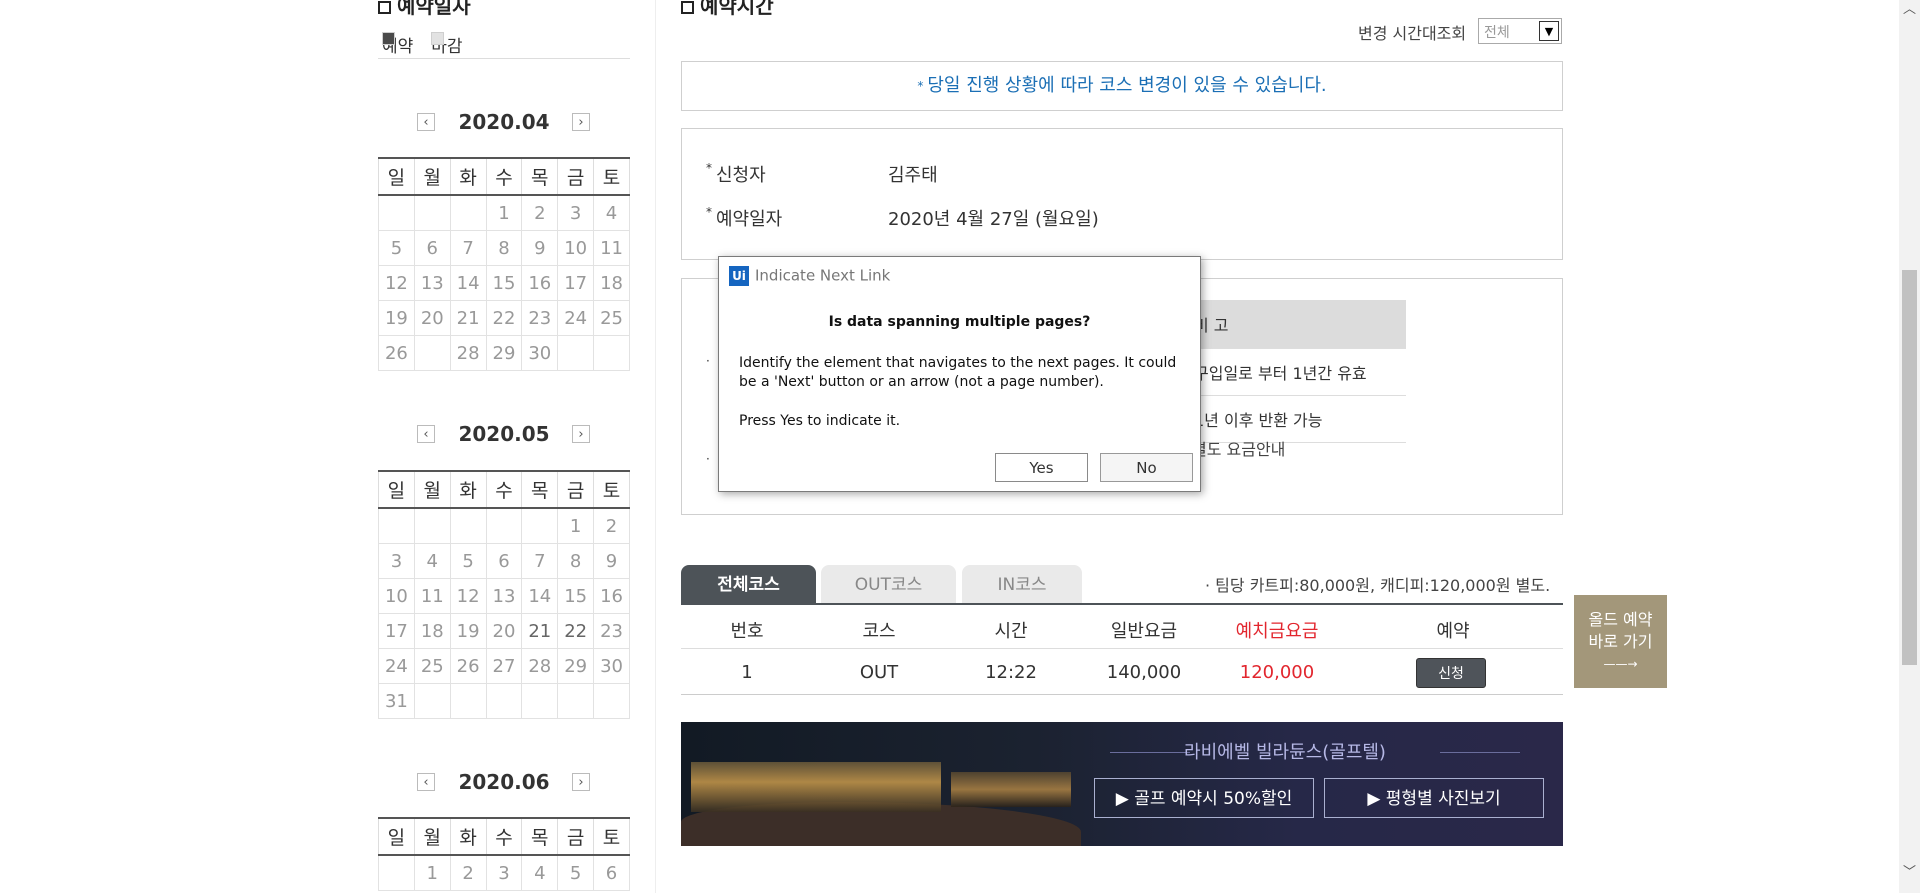  Describe the element at coordinates (1011, 672) in the screenshot. I see `row-time: 12:22` at that location.